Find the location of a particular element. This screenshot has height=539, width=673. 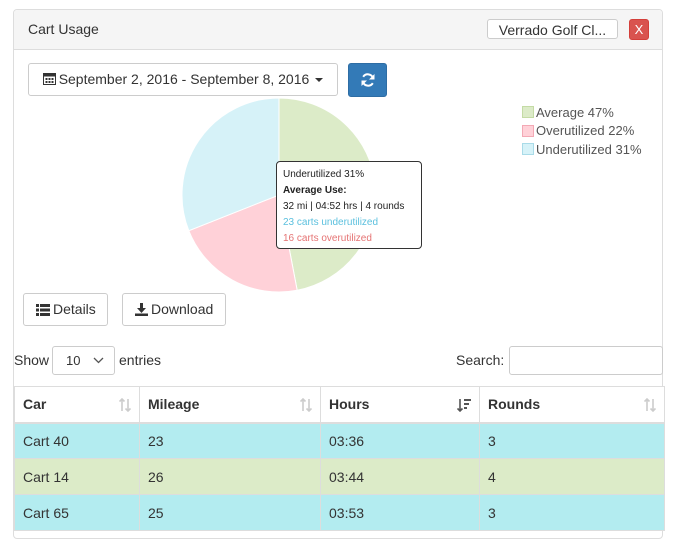

table-row: Cart 65 25 03:53 3 is located at coordinates (339, 512).